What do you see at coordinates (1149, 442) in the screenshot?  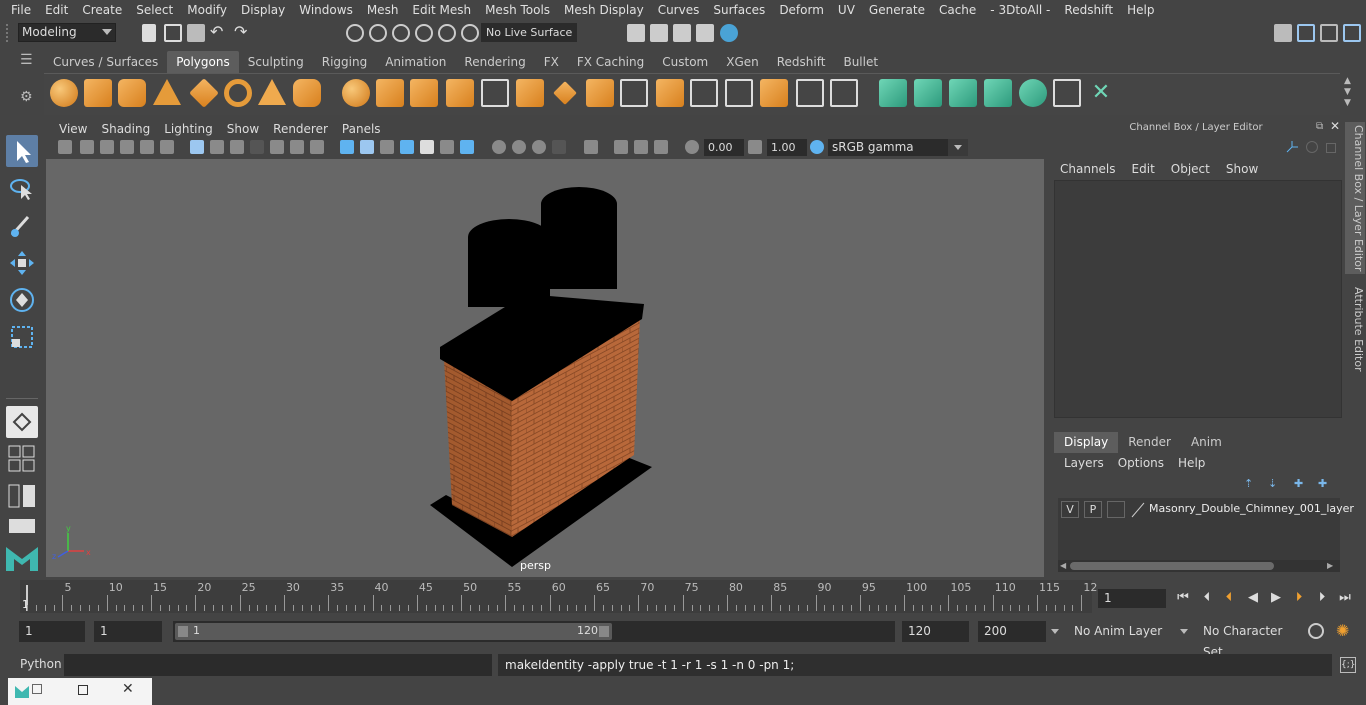 I see `tab-render: Render` at bounding box center [1149, 442].